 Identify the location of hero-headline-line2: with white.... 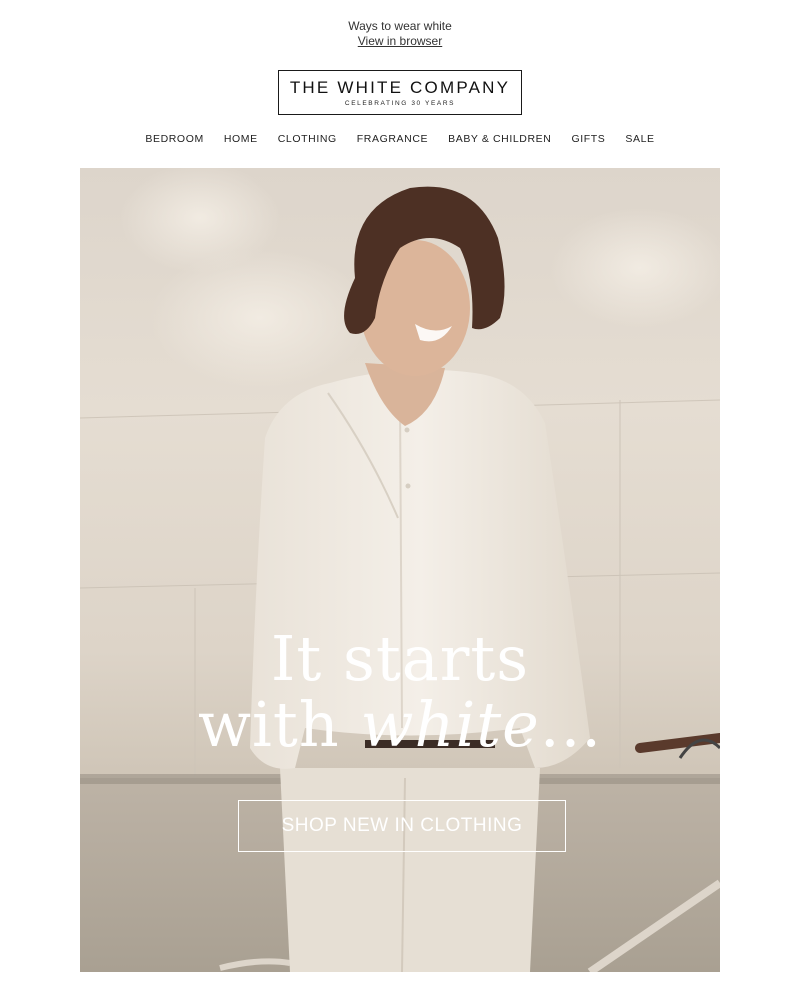
(400, 725).